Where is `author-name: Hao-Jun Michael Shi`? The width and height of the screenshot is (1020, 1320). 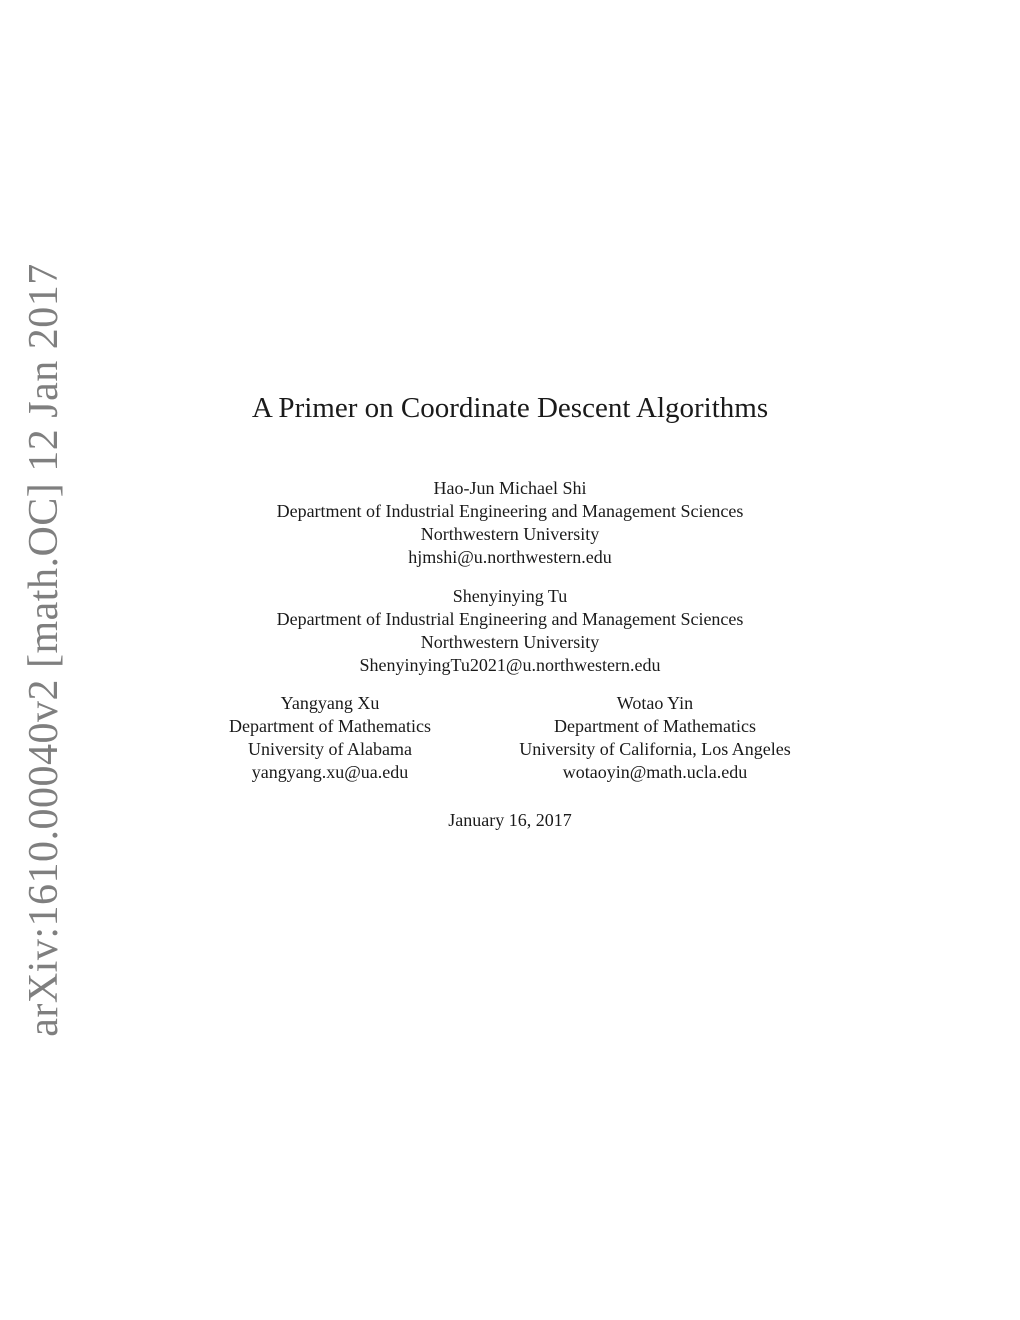 author-name: Hao-Jun Michael Shi is located at coordinates (510, 488).